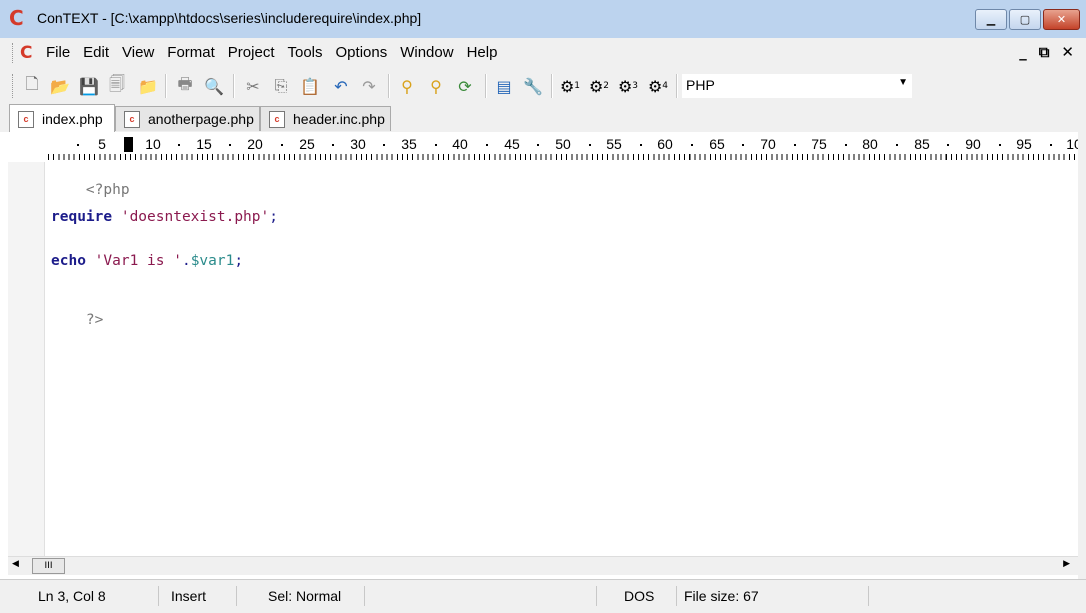  Describe the element at coordinates (369, 86) in the screenshot. I see `redo-icon: ↷` at that location.